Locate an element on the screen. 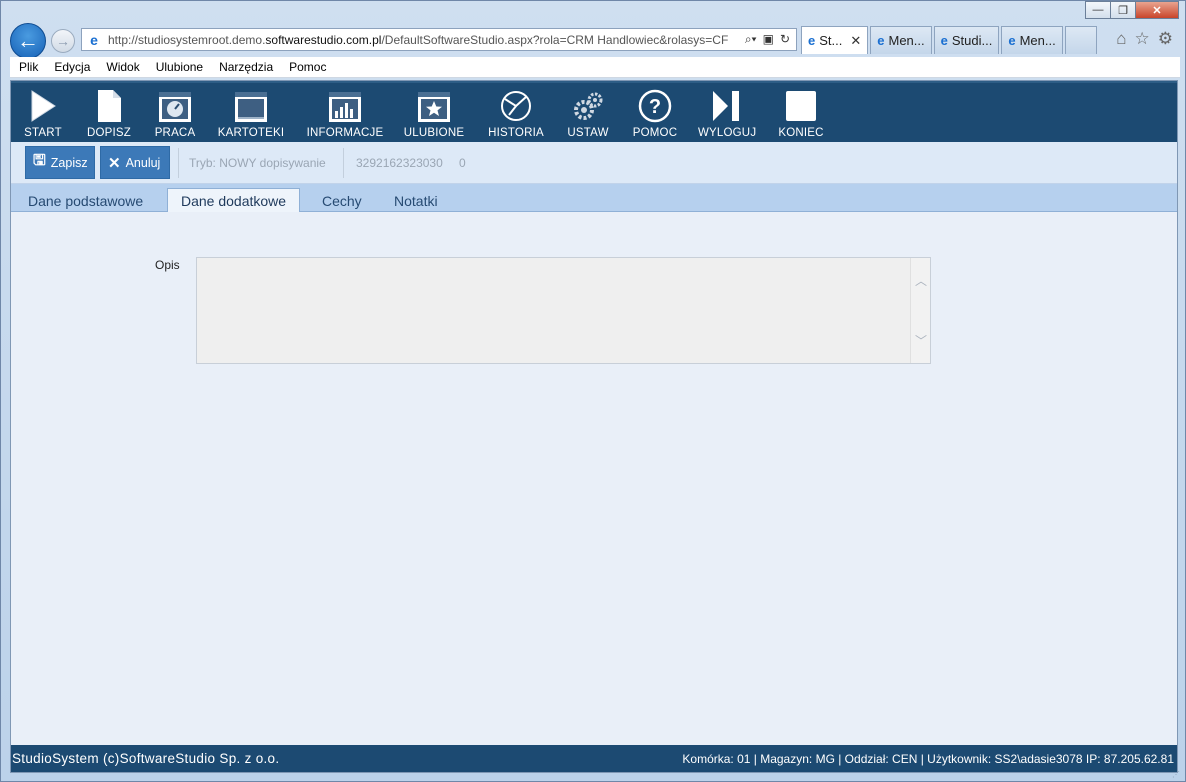 The image size is (1186, 782). toolbar-label: DOPISZ is located at coordinates (108, 133).